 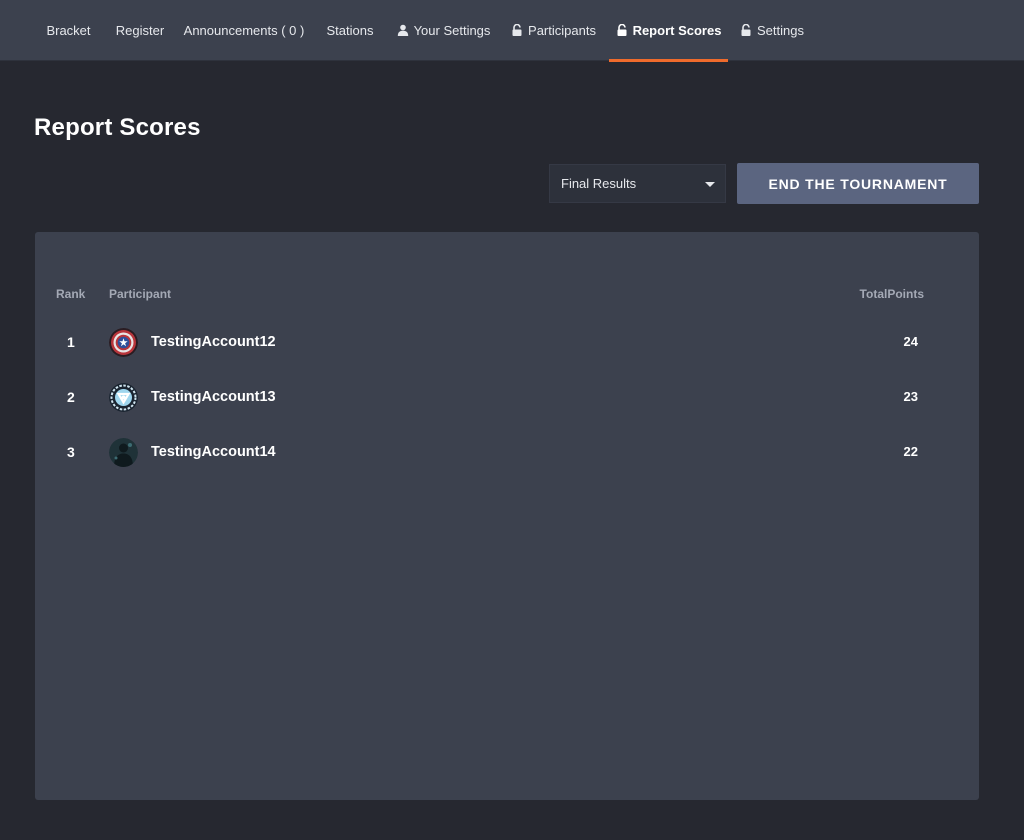 What do you see at coordinates (123, 452) in the screenshot?
I see `dark-figure-avatar` at bounding box center [123, 452].